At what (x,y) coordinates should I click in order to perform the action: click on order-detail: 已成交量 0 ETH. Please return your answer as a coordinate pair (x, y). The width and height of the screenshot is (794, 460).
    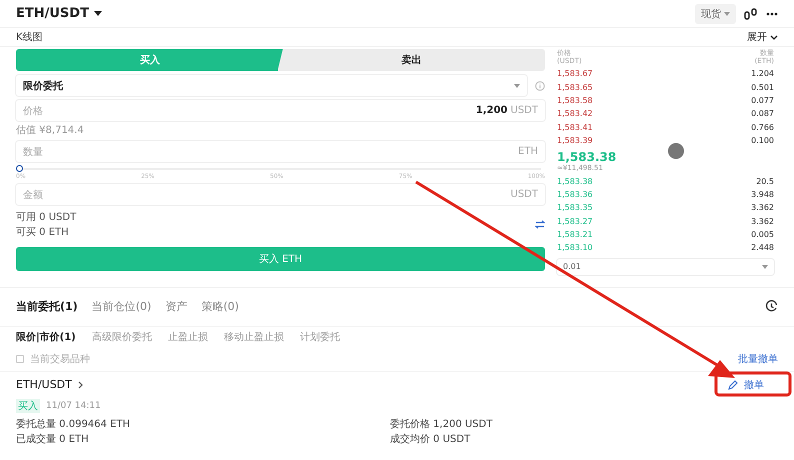
    Looking at the image, I should click on (53, 439).